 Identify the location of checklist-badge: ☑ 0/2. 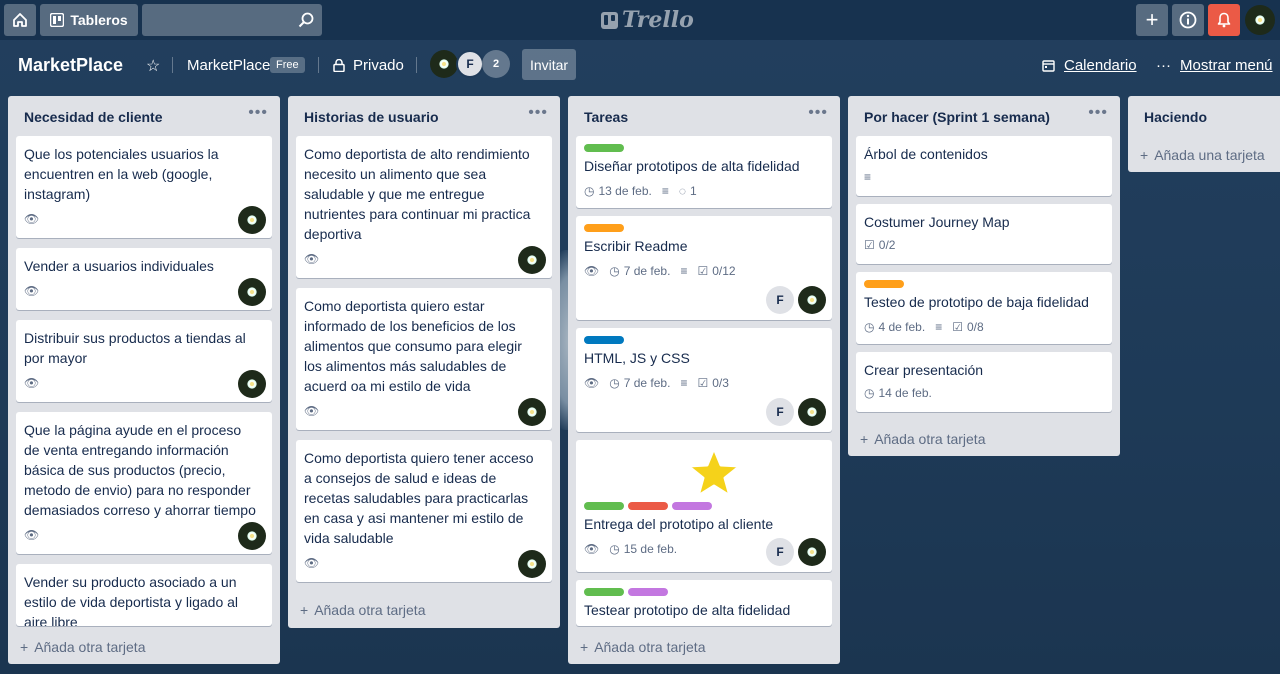
(879, 245).